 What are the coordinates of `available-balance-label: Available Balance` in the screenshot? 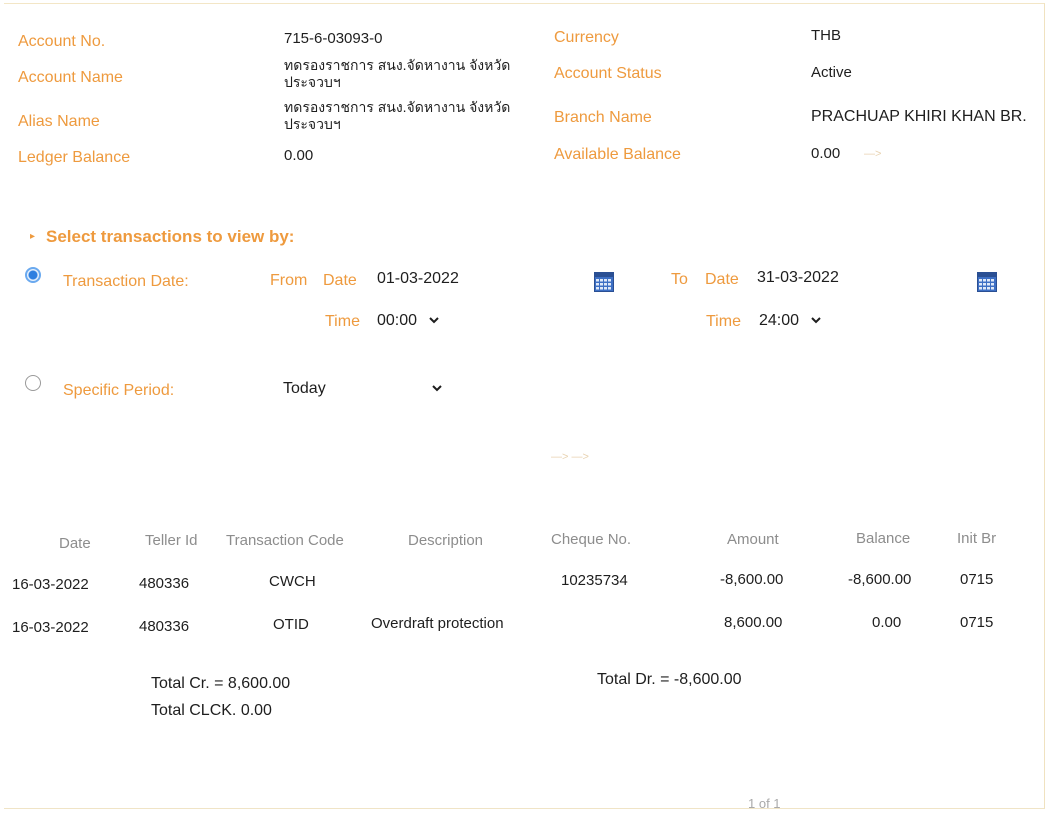 It's located at (617, 154).